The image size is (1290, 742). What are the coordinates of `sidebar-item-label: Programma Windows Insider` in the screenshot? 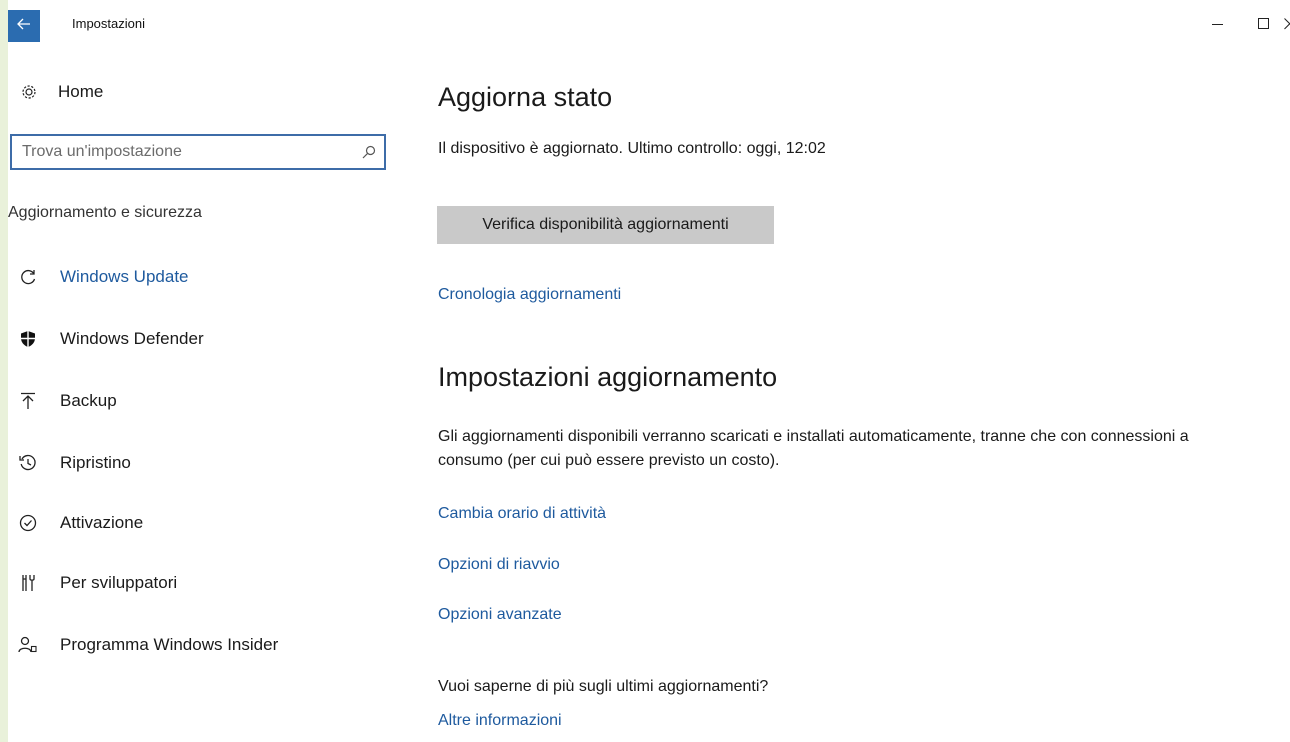 It's located at (169, 644).